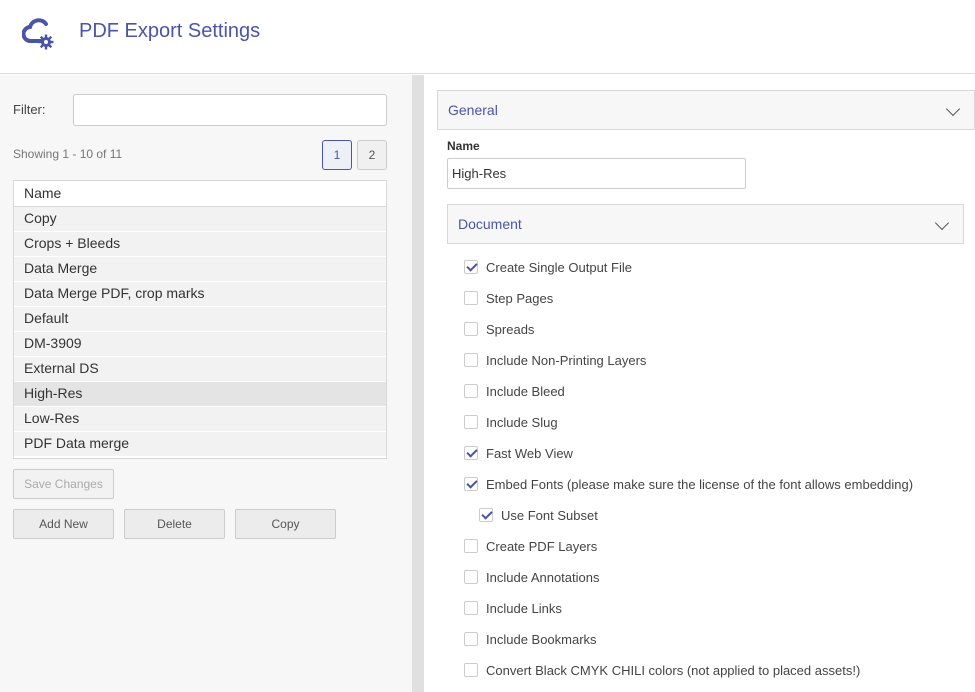 This screenshot has height=692, width=975. I want to click on column-header-name: Name, so click(200, 194).